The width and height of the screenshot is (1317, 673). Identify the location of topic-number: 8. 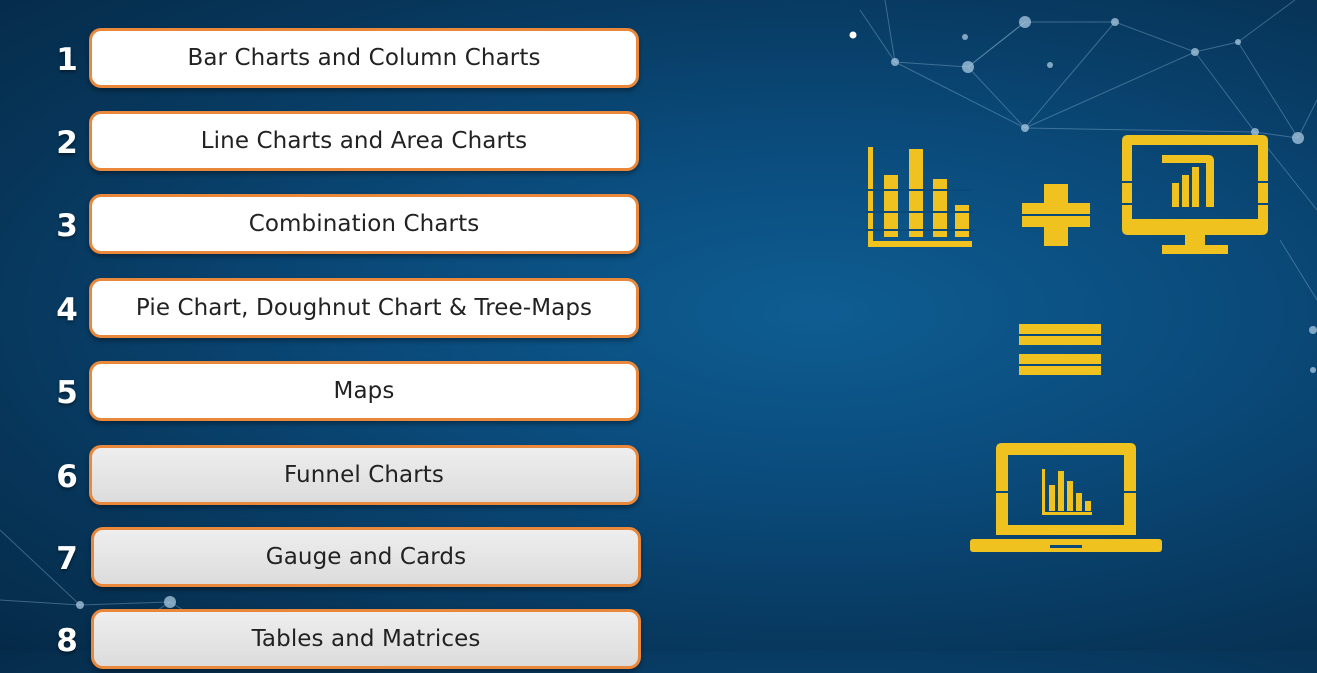
(67, 641).